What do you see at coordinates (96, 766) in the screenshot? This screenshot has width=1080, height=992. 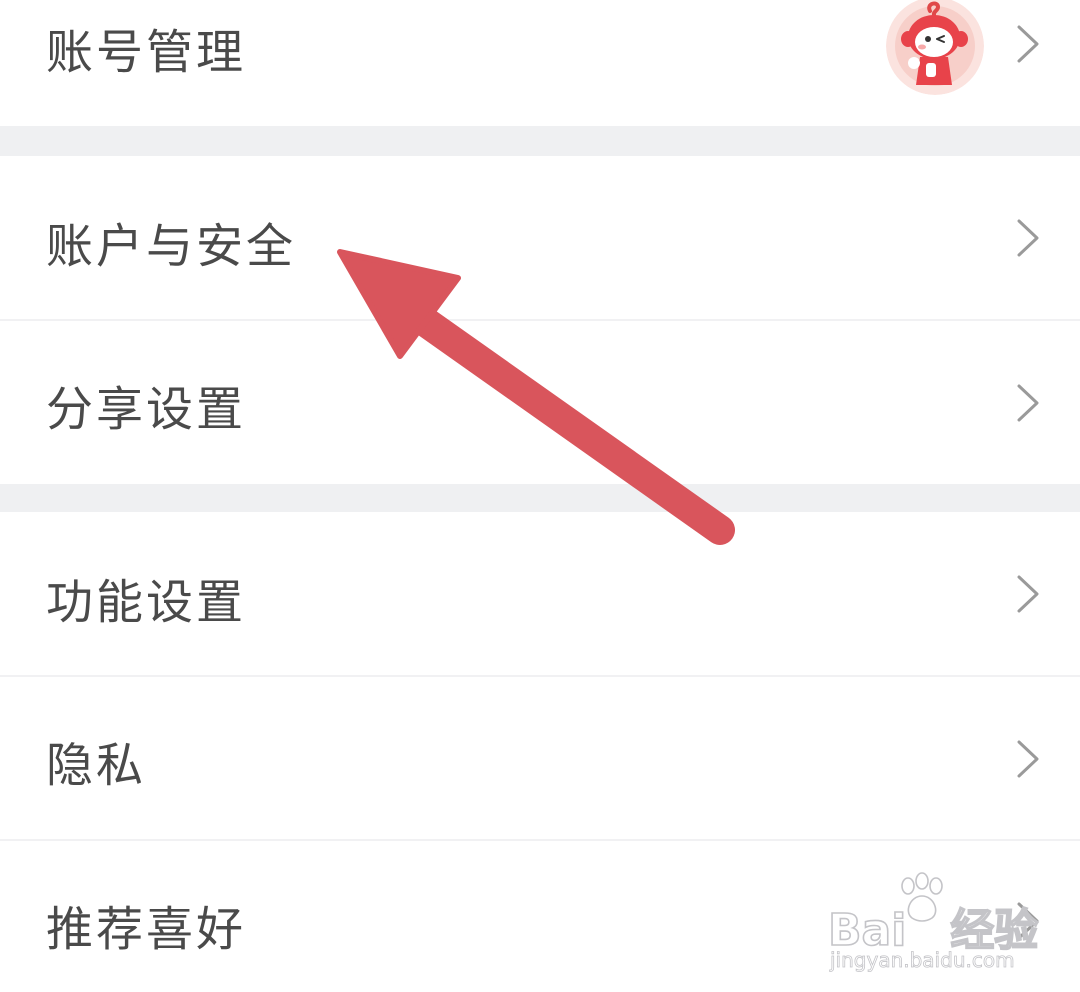 I see `settings-item-label: 隐私` at bounding box center [96, 766].